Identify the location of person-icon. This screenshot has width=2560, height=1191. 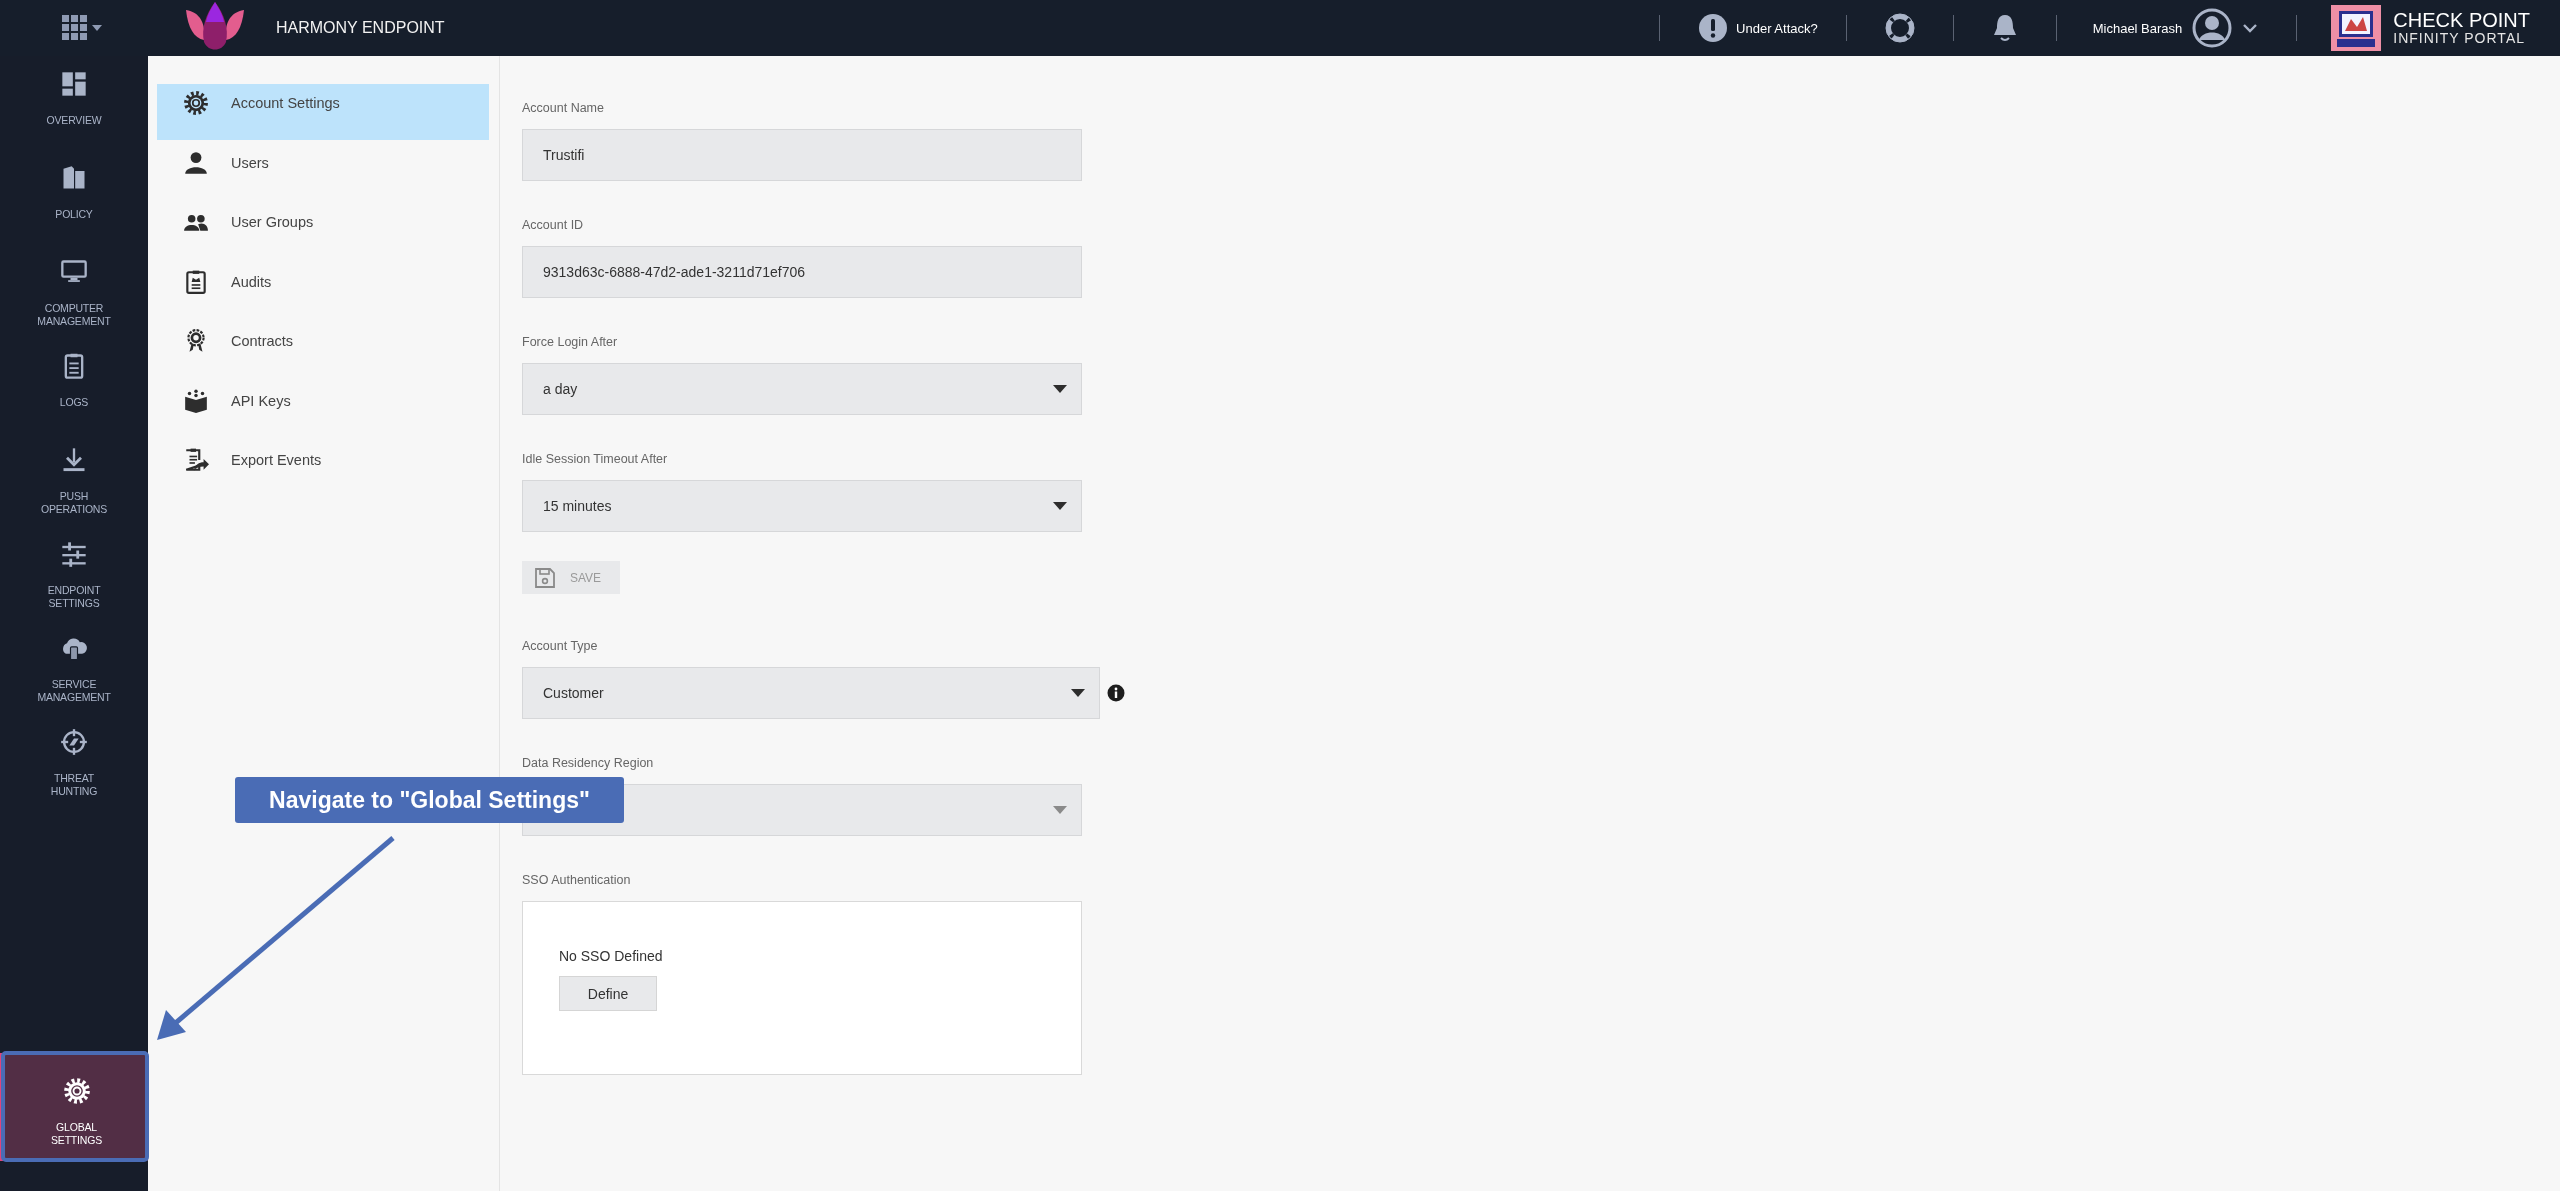
(196, 162).